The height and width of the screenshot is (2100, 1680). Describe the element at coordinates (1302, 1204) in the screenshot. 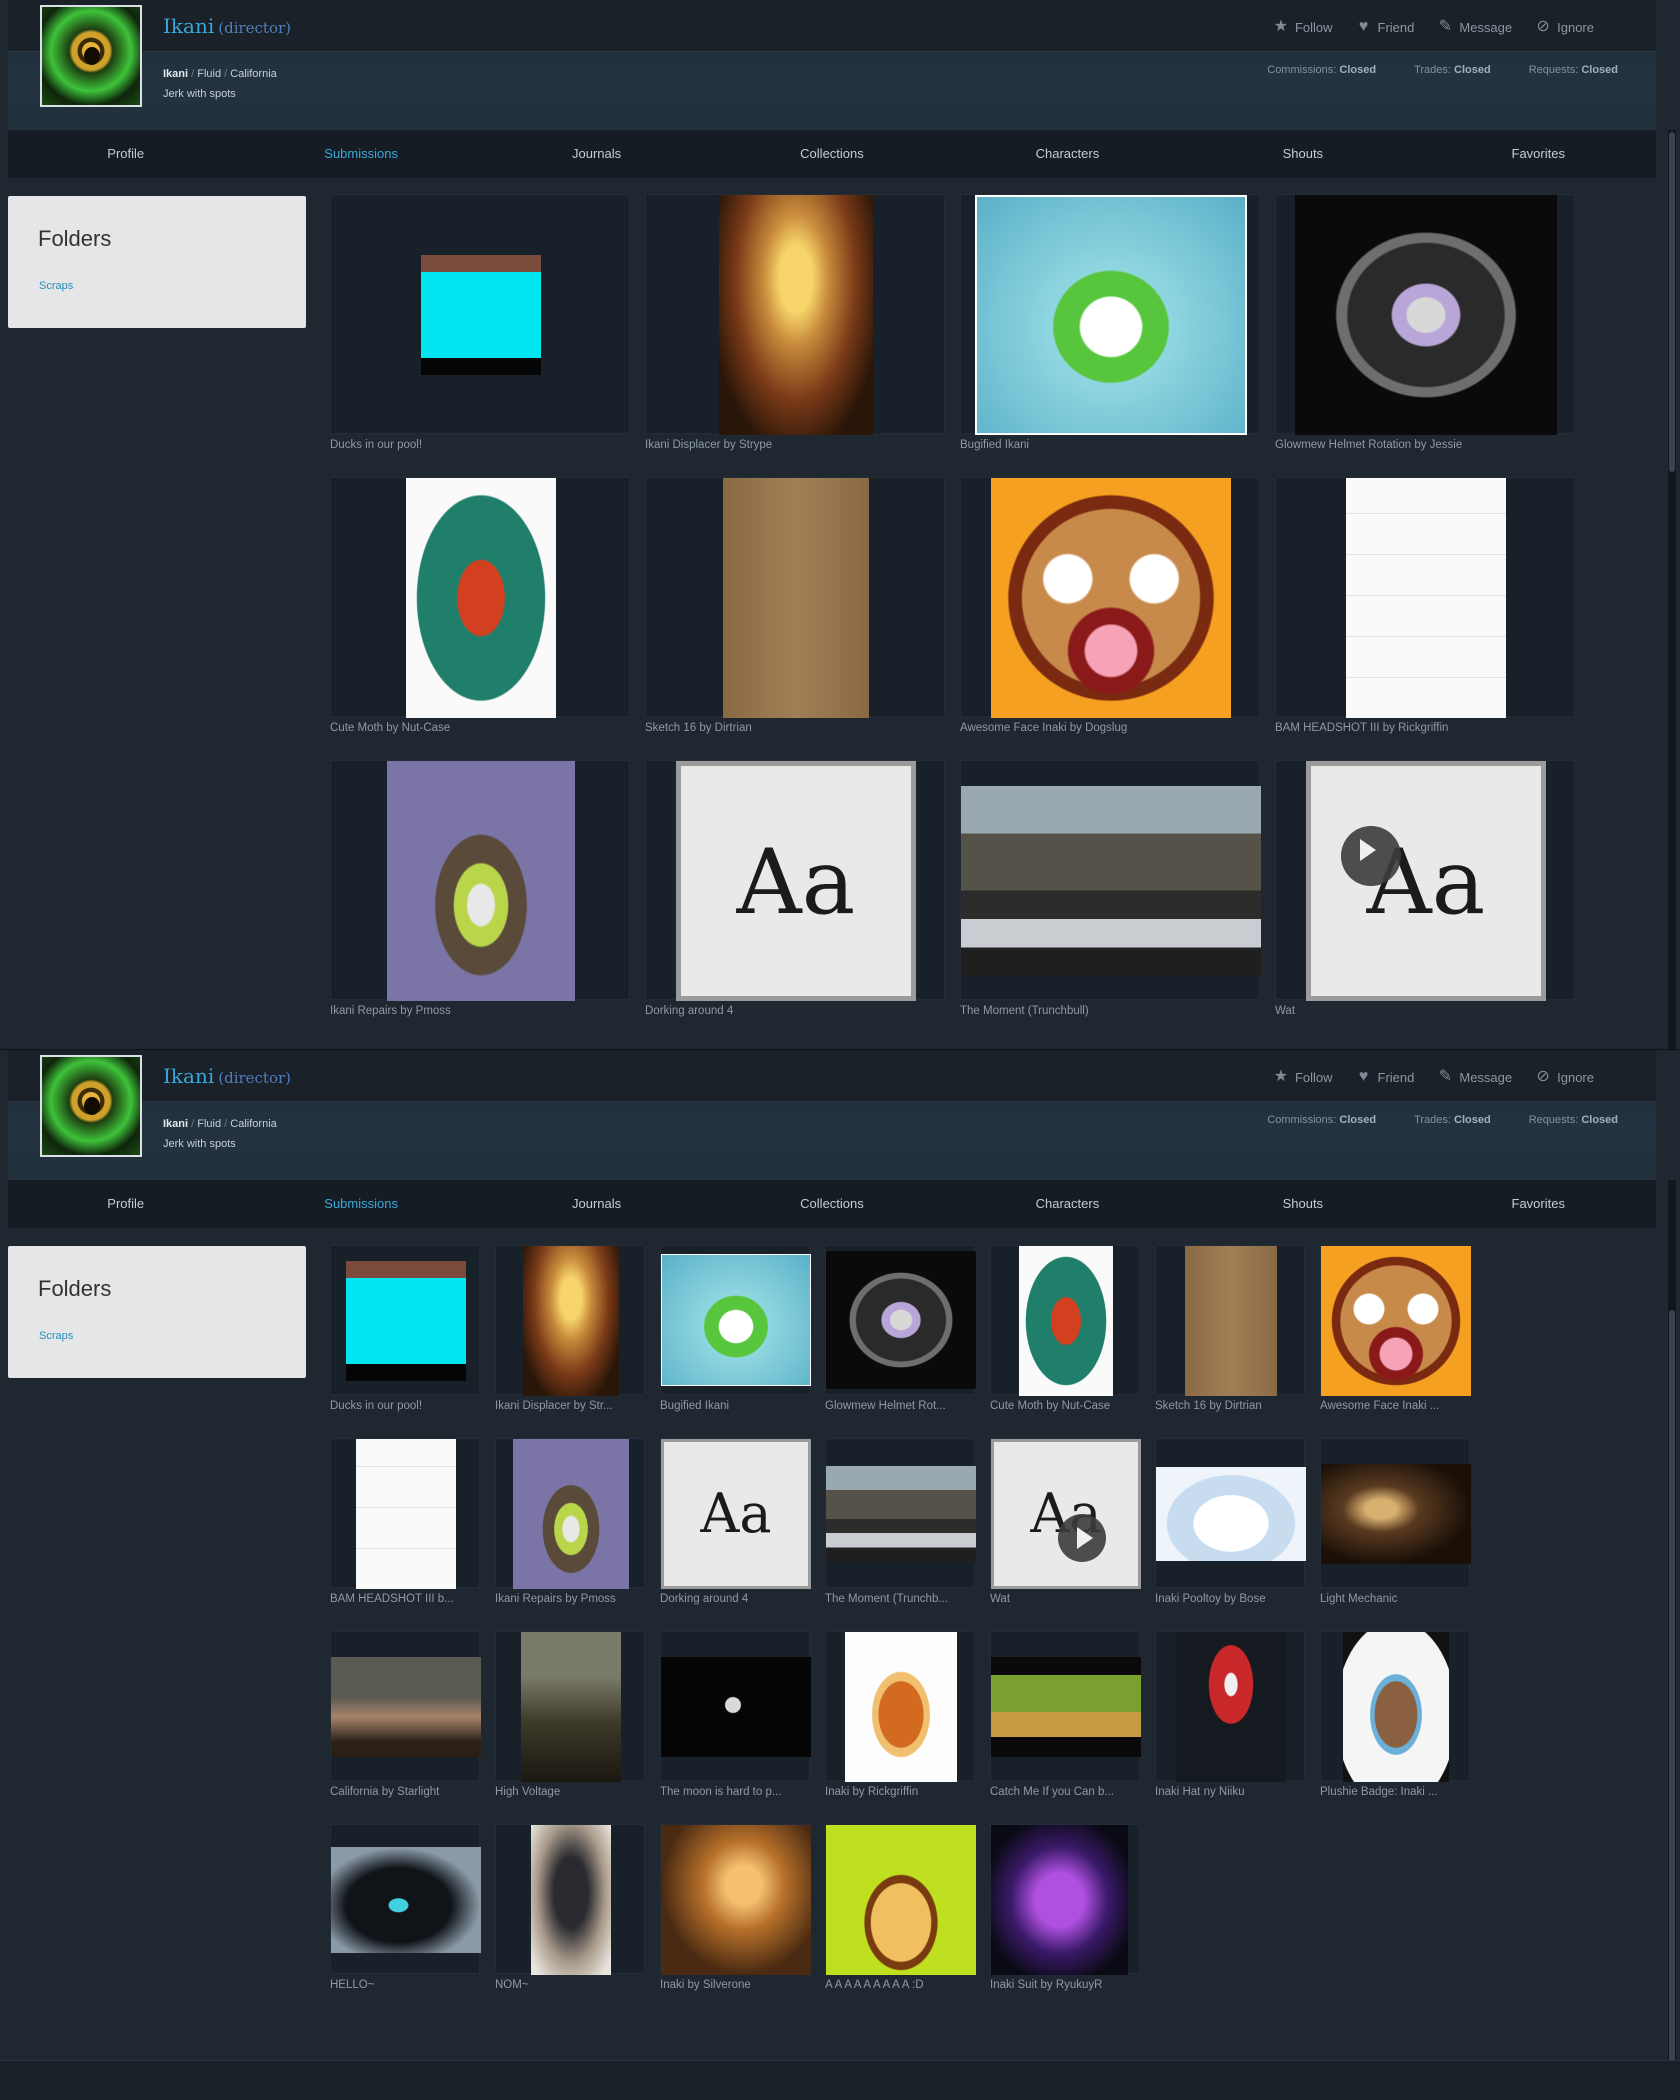

I see `tab-shouts: Shouts` at that location.